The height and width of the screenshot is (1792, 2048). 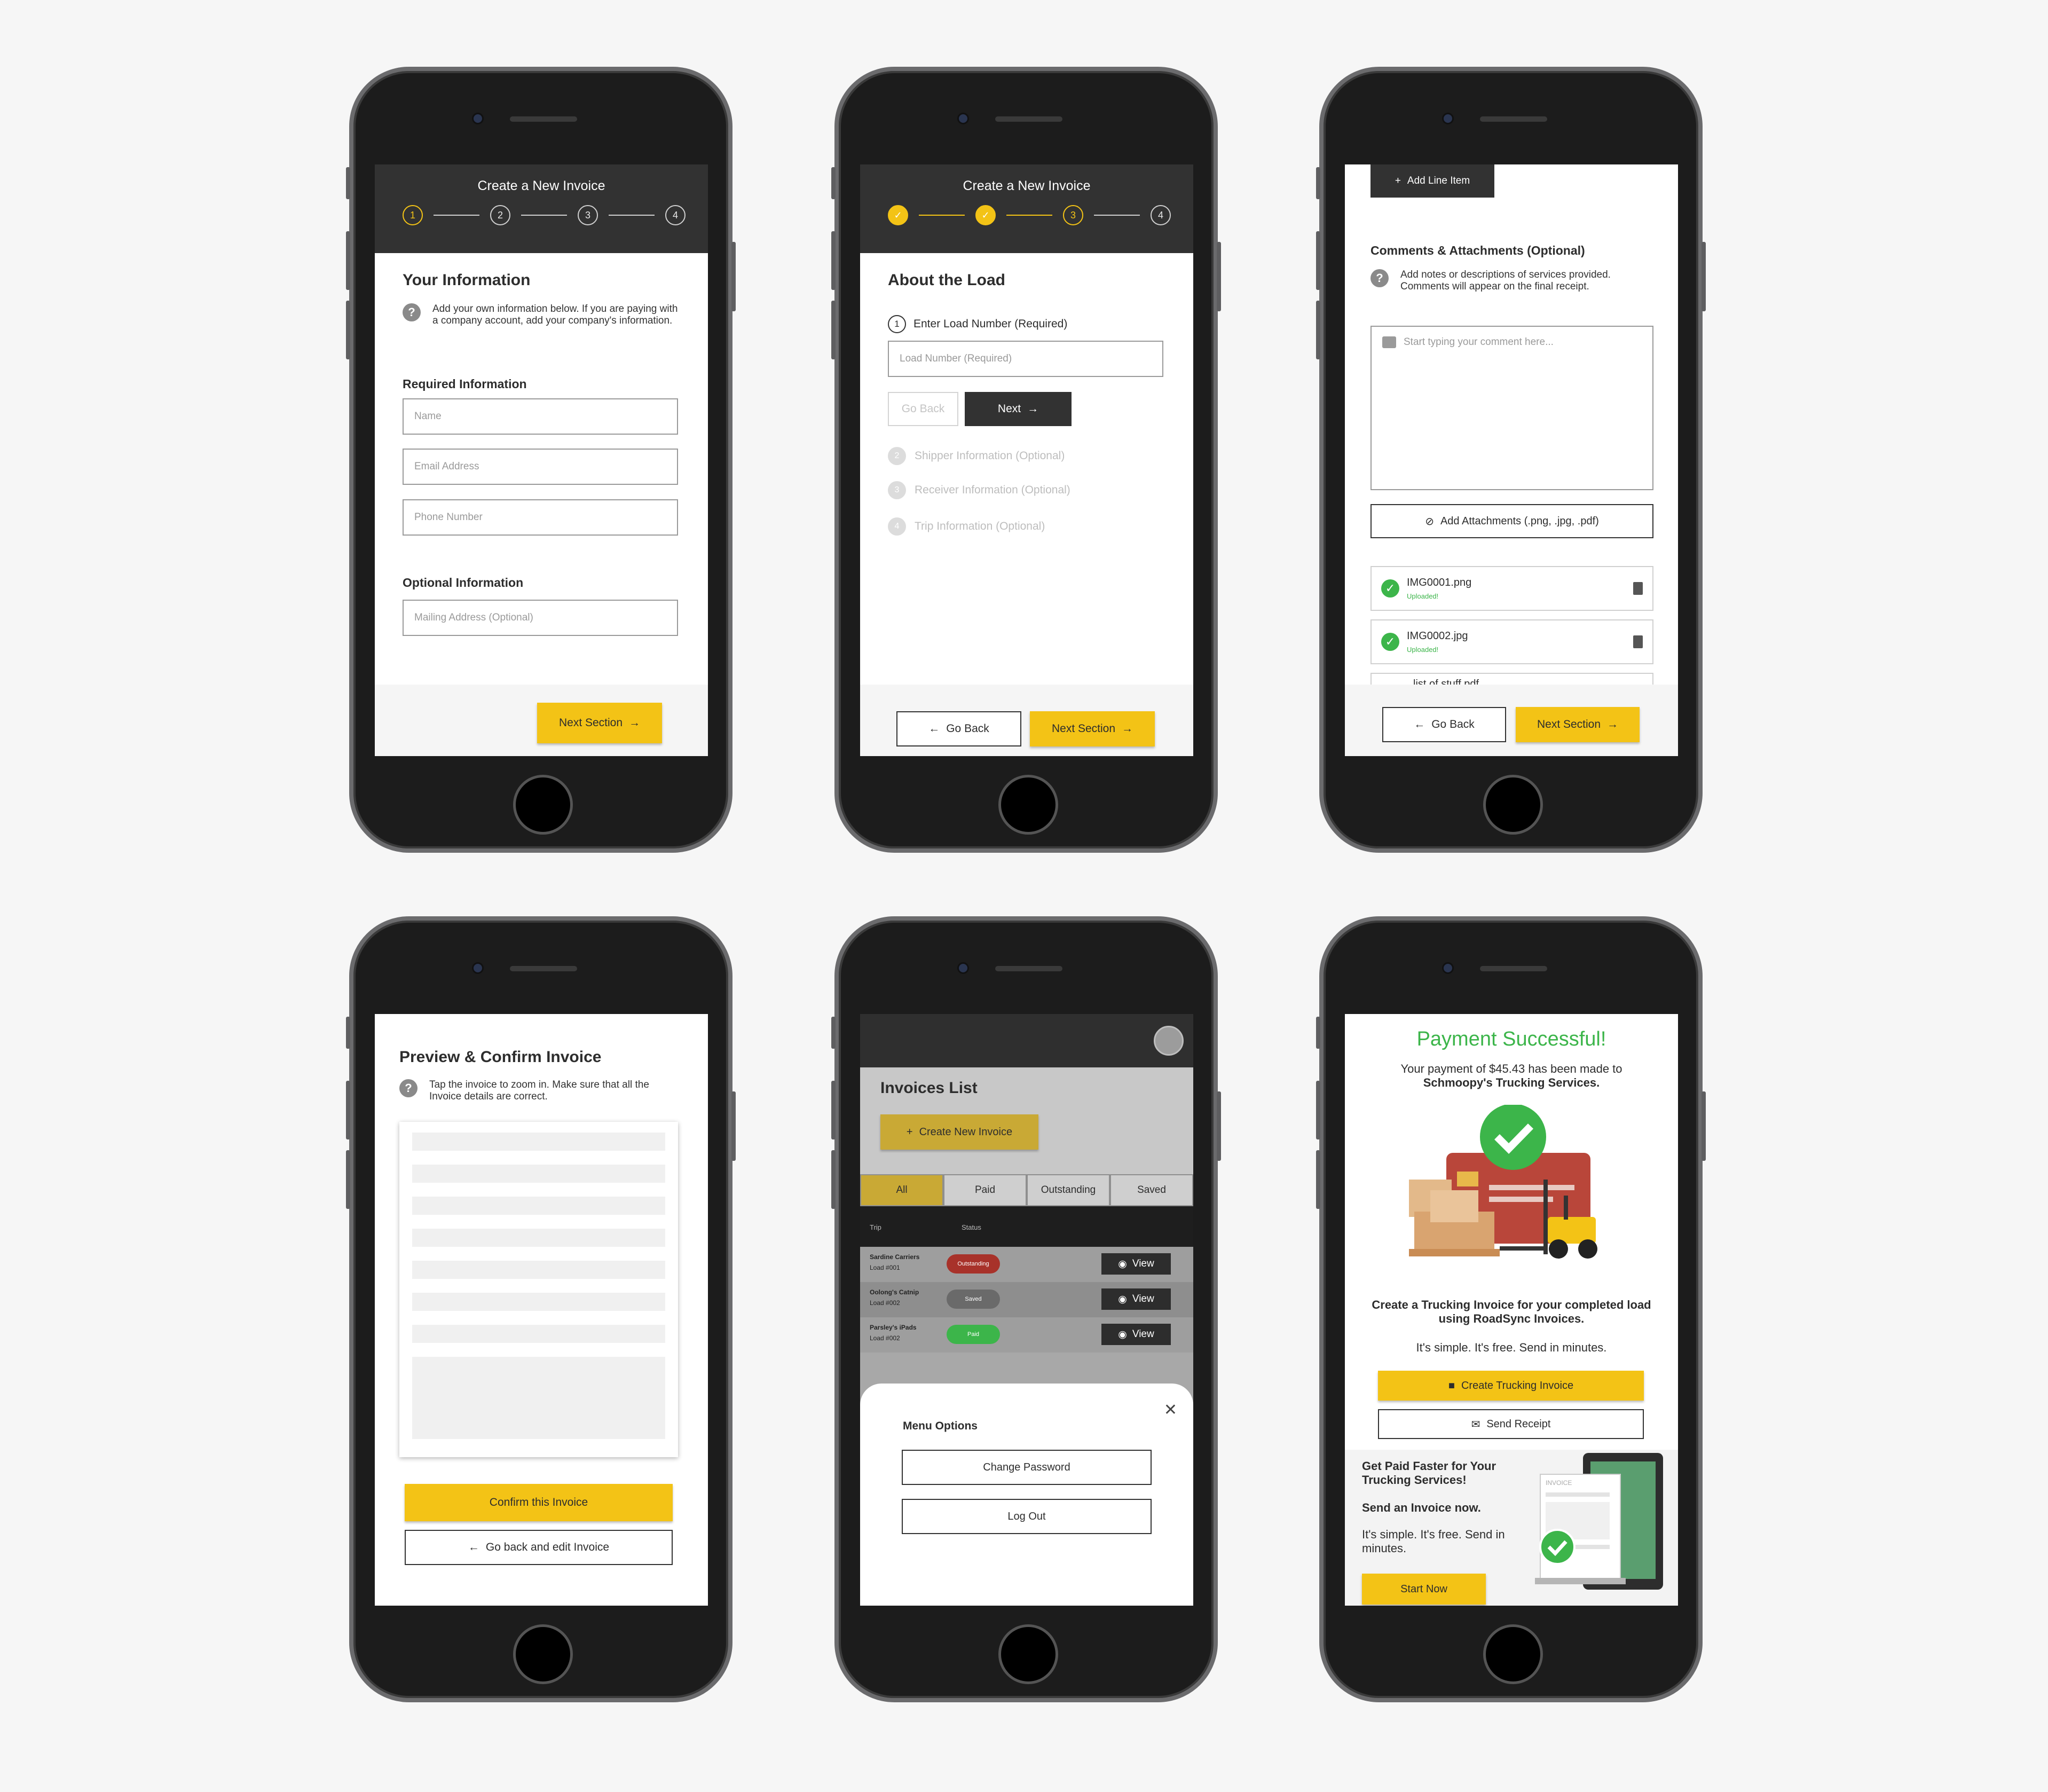 I want to click on go-back-edit-button: ← Go back and edit Invoice, so click(x=539, y=1548).